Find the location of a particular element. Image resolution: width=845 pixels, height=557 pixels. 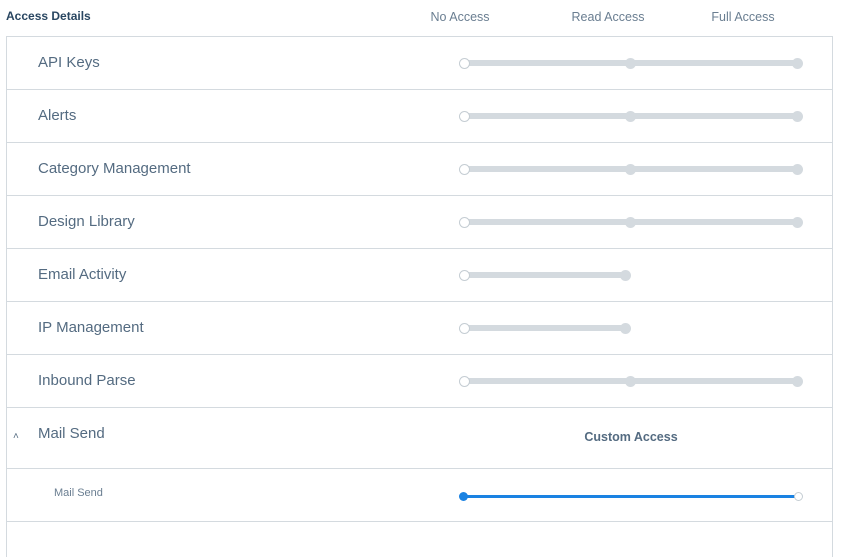

access-row-api-keys: API Keys is located at coordinates (419, 63).